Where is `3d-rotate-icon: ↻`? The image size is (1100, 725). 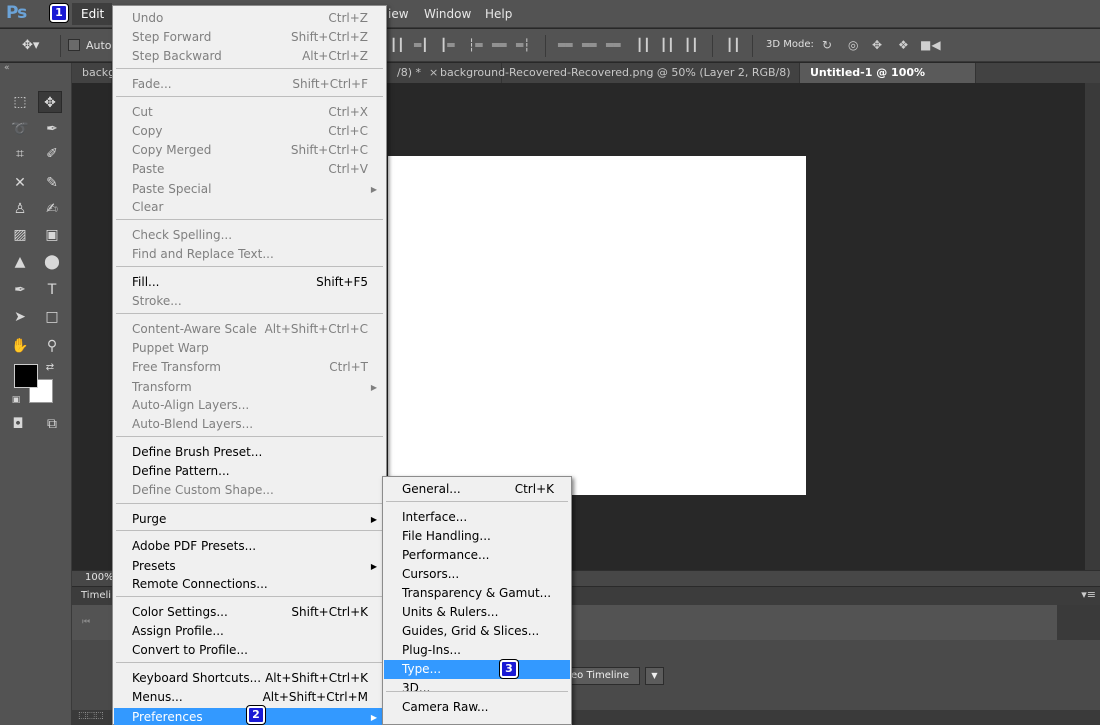 3d-rotate-icon: ↻ is located at coordinates (827, 45).